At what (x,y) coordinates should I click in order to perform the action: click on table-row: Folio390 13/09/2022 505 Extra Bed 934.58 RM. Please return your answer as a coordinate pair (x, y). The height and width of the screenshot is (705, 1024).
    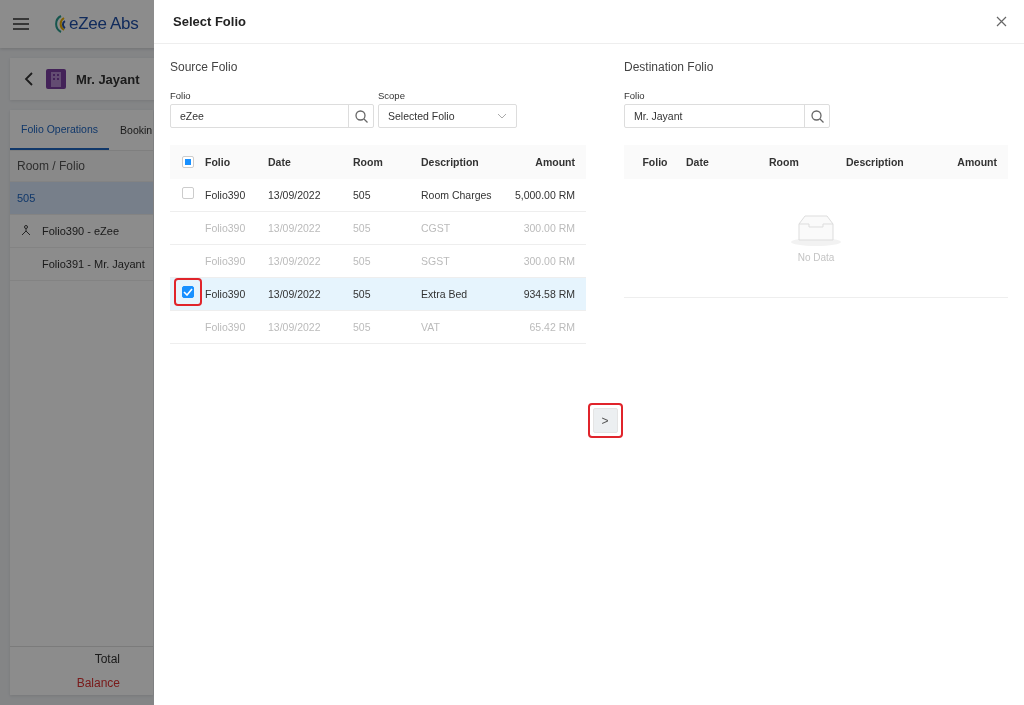
    Looking at the image, I should click on (378, 294).